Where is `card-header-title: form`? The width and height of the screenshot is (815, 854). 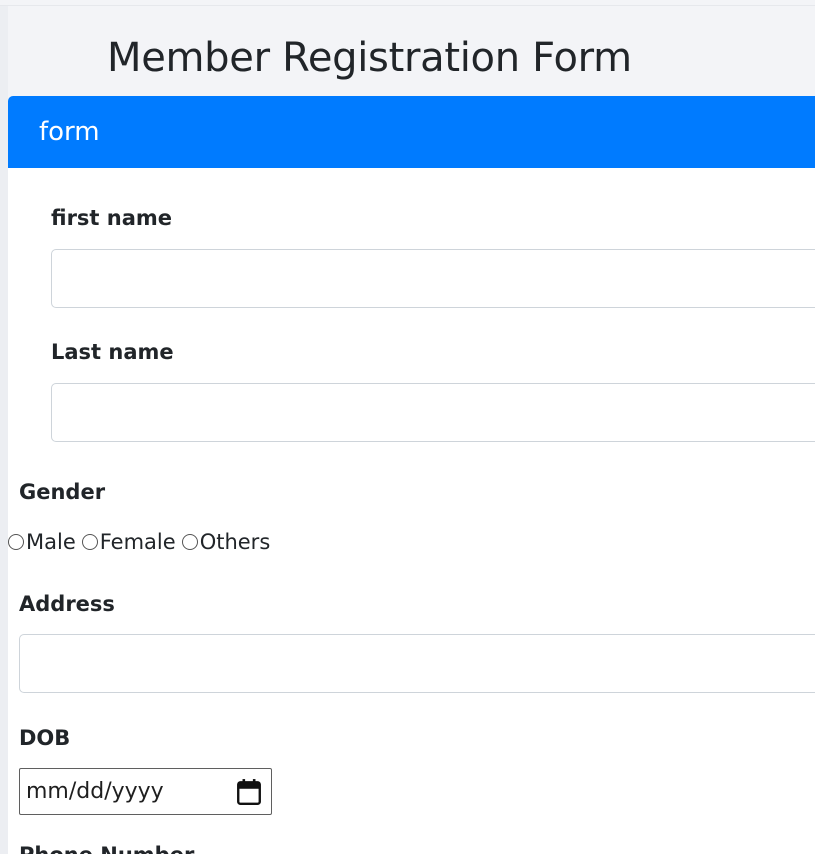 card-header-title: form is located at coordinates (69, 132).